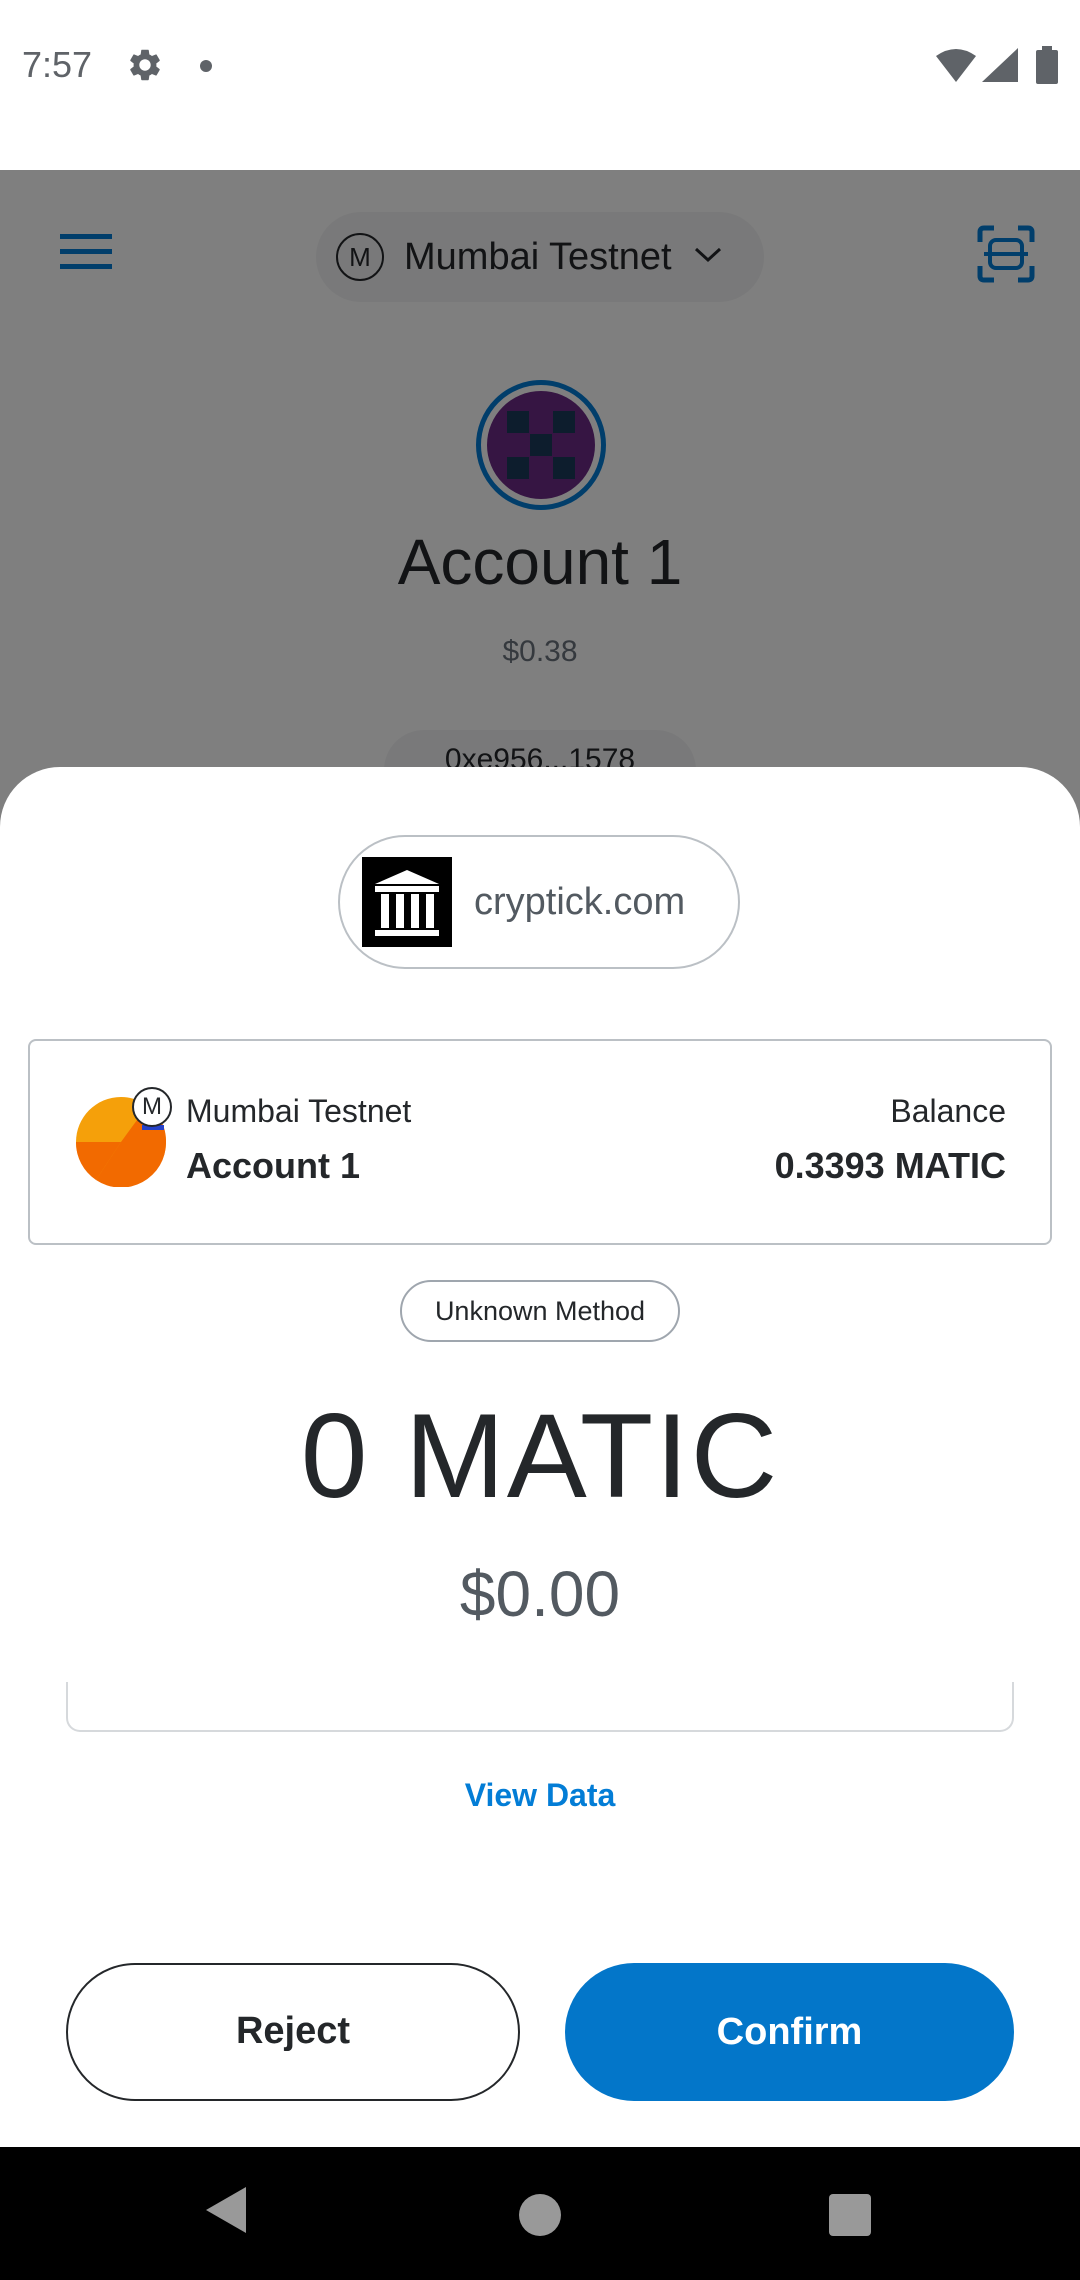 The width and height of the screenshot is (1080, 2280). I want to click on battery-icon, so click(1047, 67).